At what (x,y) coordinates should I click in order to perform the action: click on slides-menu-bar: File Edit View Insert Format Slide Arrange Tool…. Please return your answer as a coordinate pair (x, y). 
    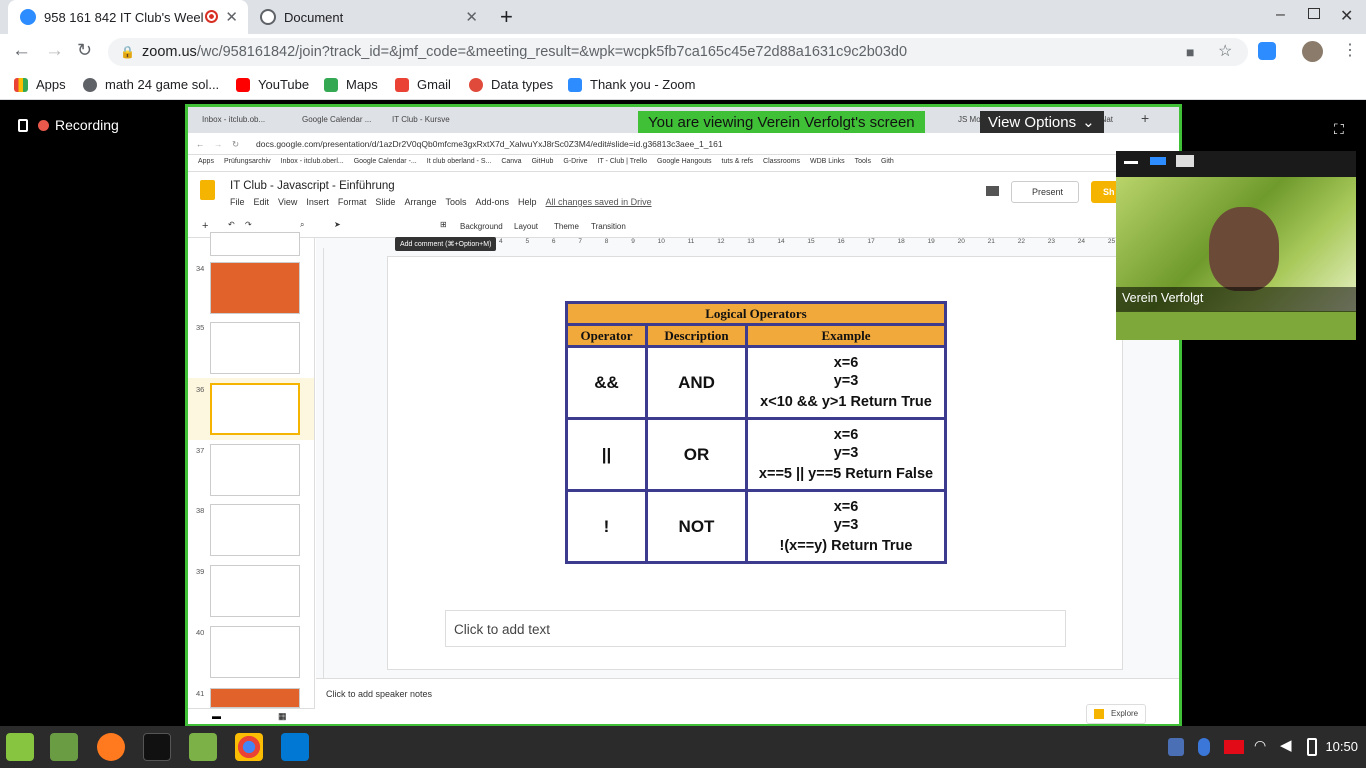
    Looking at the image, I should click on (445, 202).